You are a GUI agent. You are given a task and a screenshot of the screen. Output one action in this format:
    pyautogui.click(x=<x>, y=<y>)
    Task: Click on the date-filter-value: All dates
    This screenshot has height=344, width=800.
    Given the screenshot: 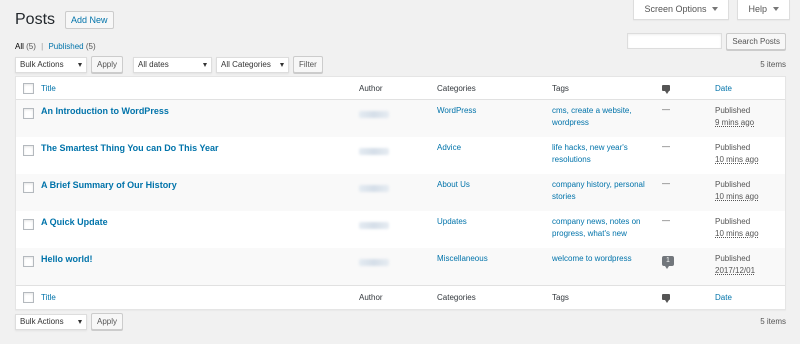 What is the action you would take?
    pyautogui.click(x=153, y=64)
    